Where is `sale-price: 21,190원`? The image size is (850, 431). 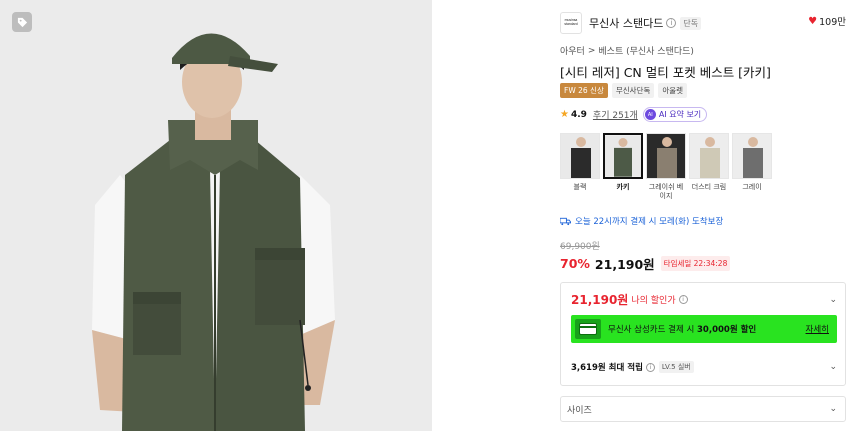 sale-price: 21,190원 is located at coordinates (624, 264).